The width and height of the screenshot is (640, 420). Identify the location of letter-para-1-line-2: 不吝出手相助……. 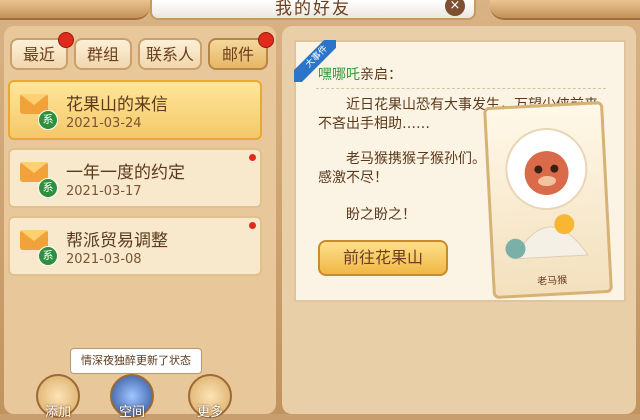
(374, 124).